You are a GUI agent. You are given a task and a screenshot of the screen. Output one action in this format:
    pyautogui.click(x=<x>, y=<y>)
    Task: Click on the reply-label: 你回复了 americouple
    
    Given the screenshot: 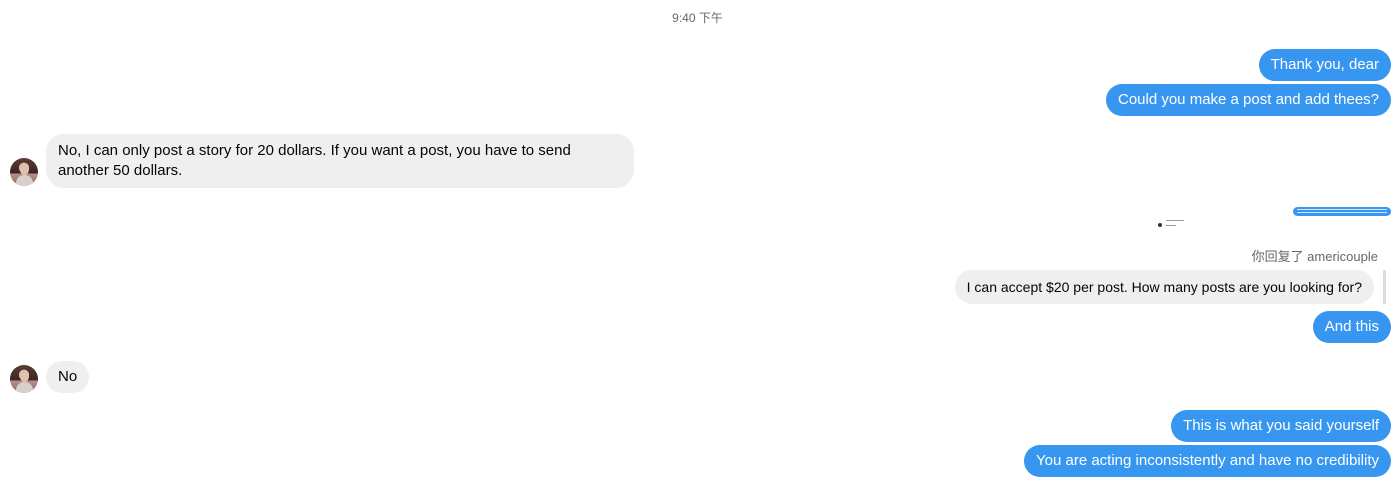 What is the action you would take?
    pyautogui.click(x=1314, y=256)
    